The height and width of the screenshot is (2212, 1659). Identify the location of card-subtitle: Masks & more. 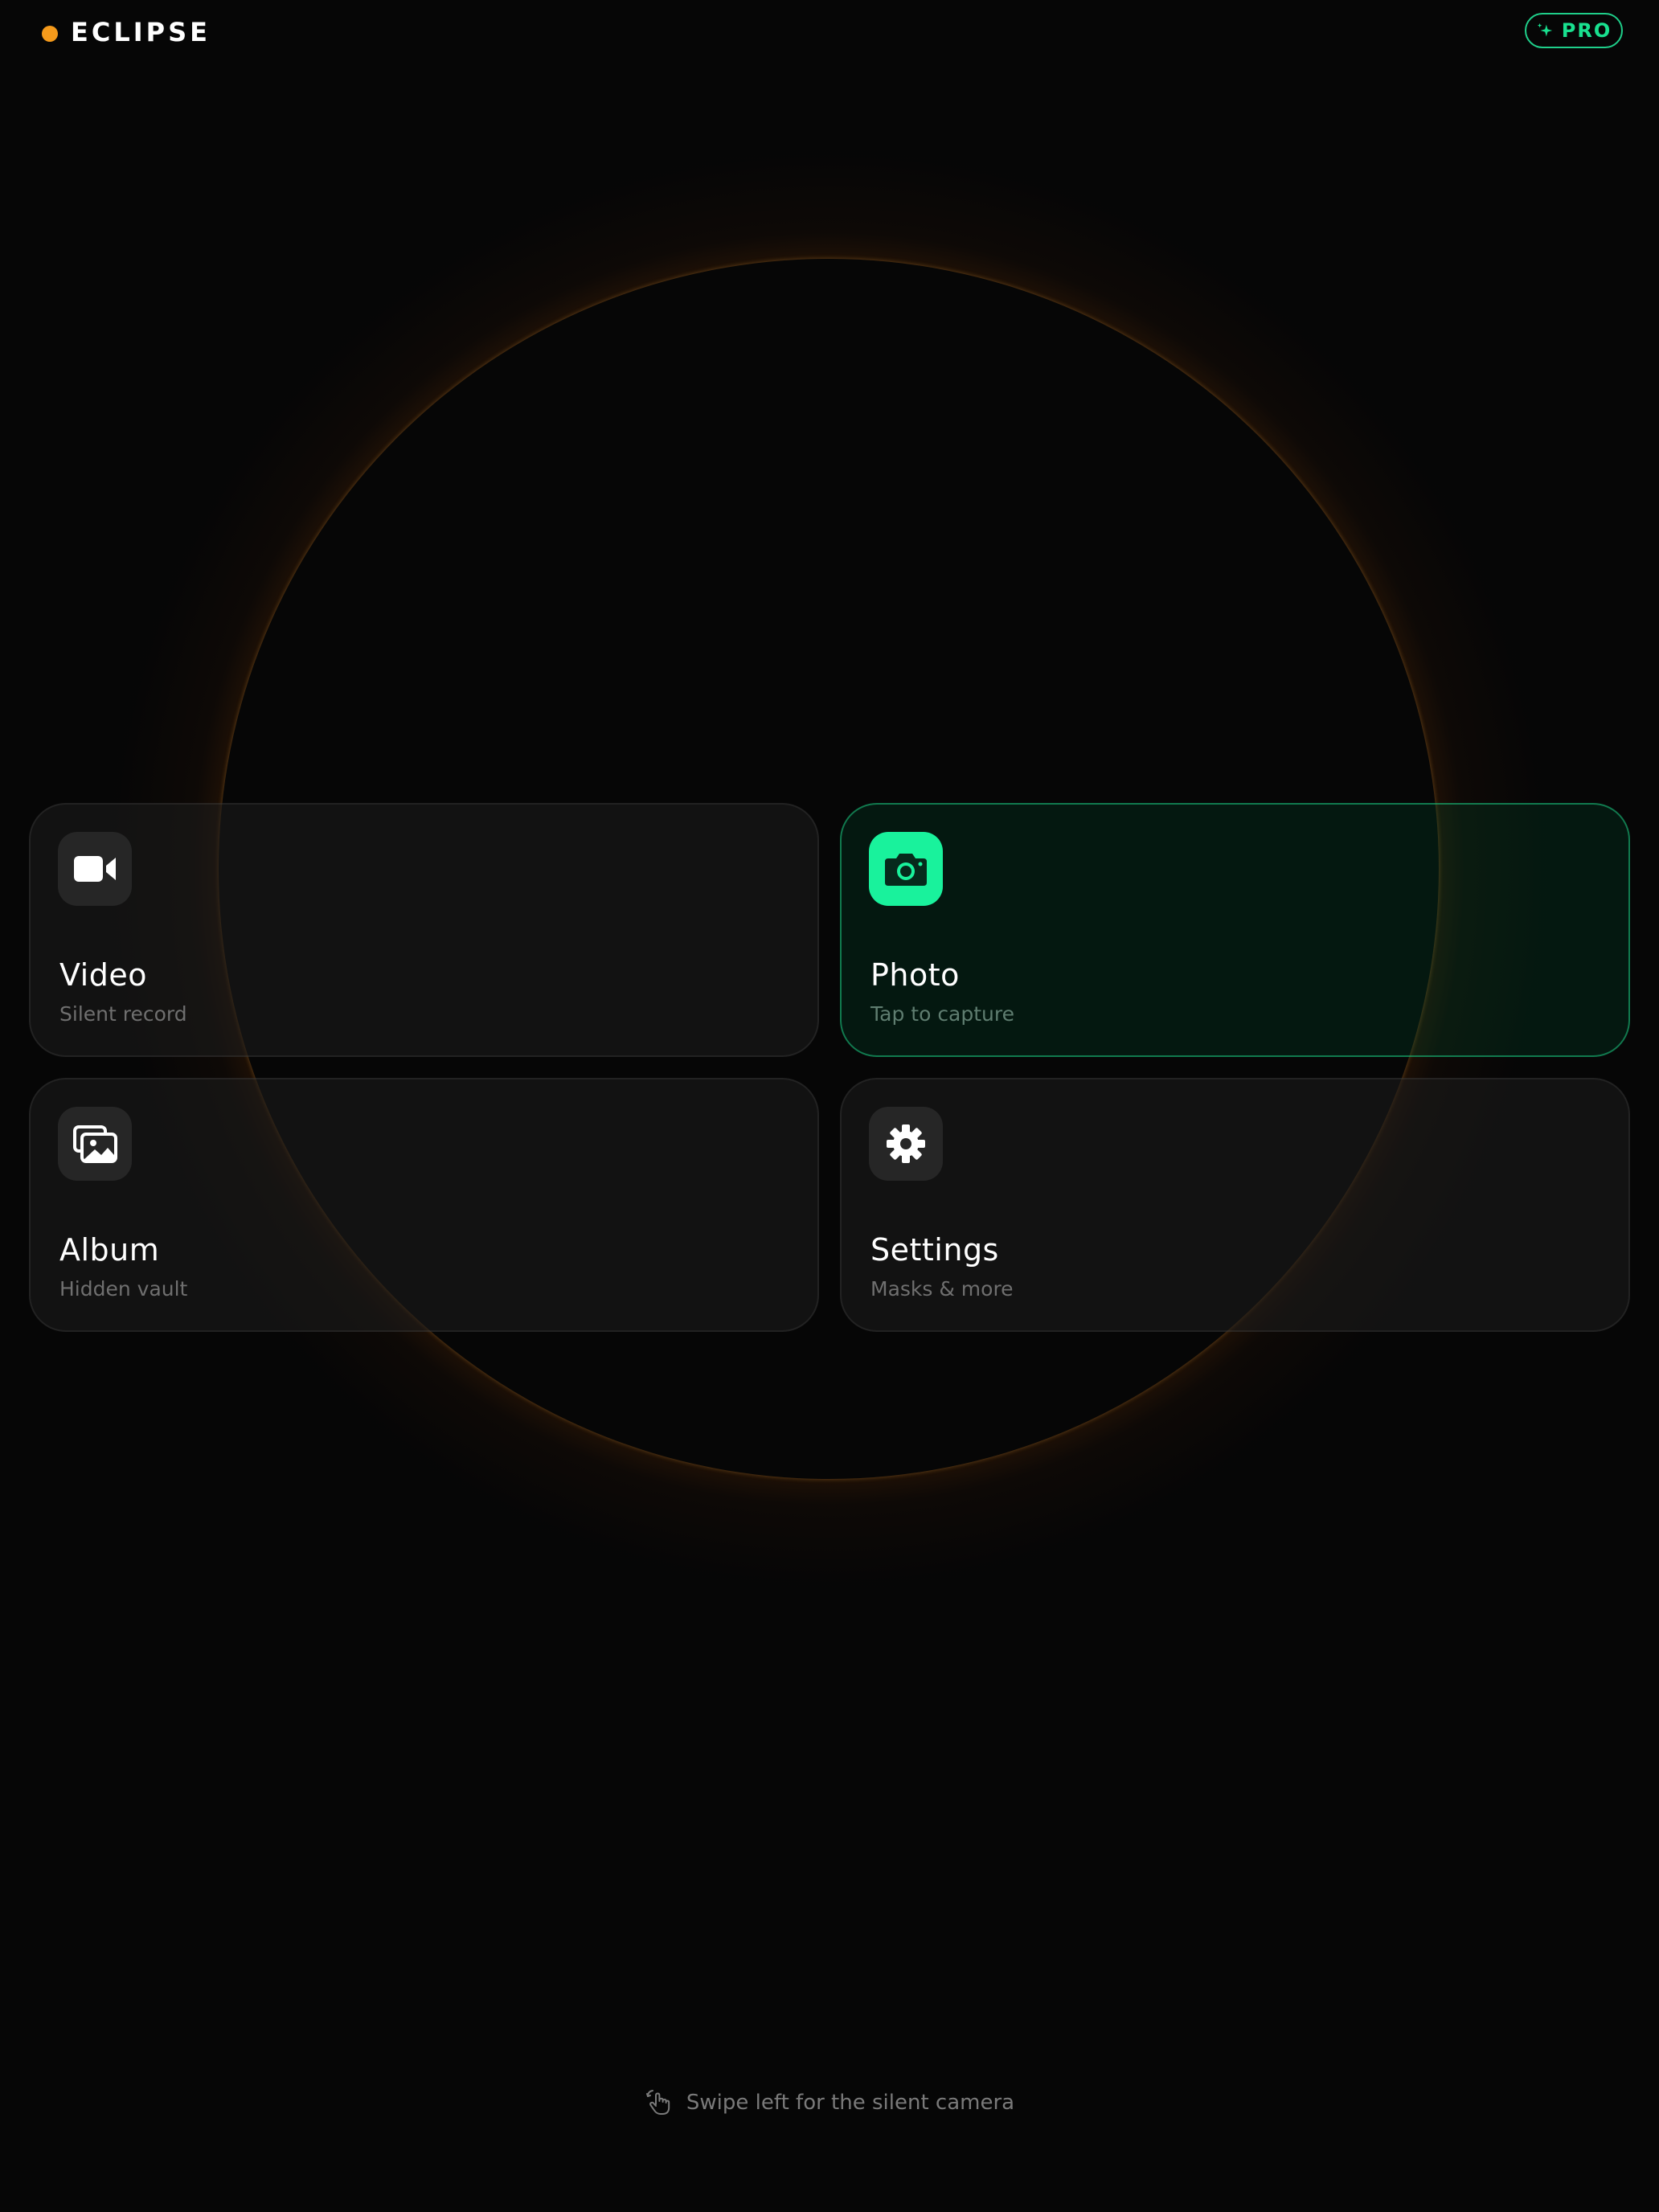
(942, 1289).